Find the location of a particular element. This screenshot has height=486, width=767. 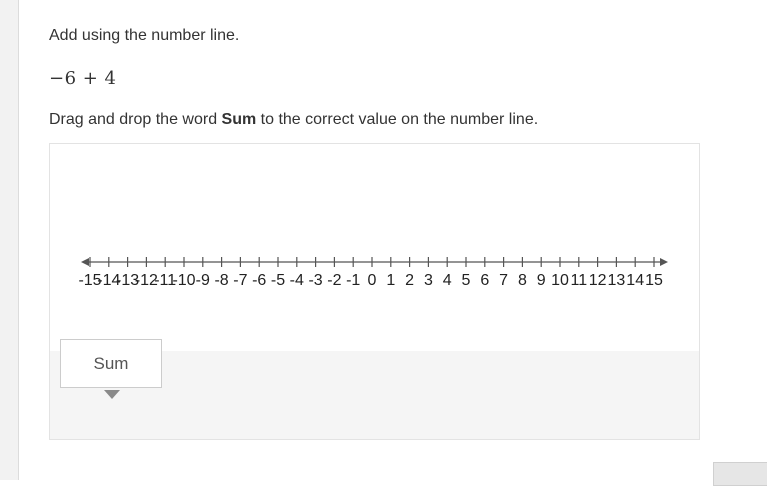

math-expression: −6 + 4 is located at coordinates (83, 78).